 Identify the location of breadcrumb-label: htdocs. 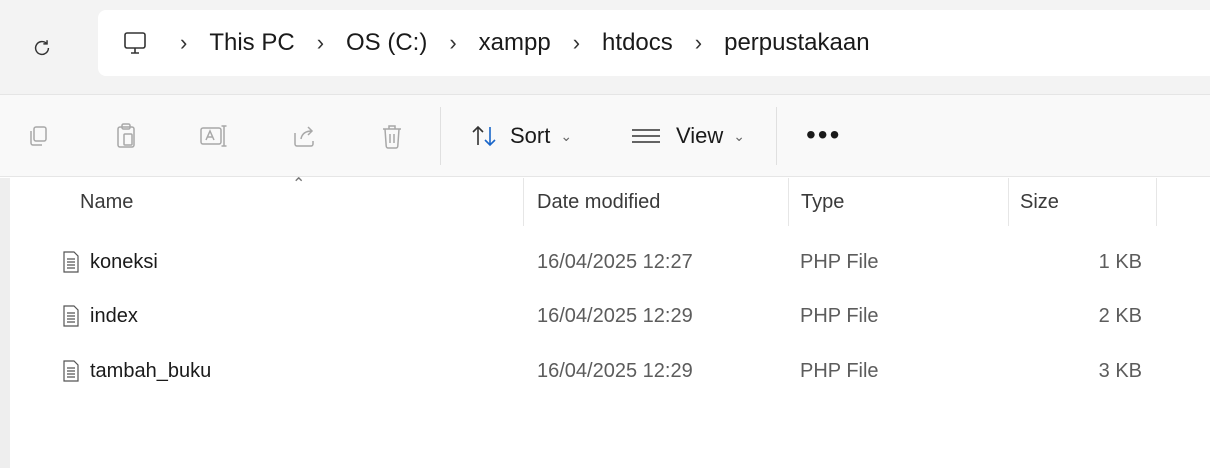
(637, 43).